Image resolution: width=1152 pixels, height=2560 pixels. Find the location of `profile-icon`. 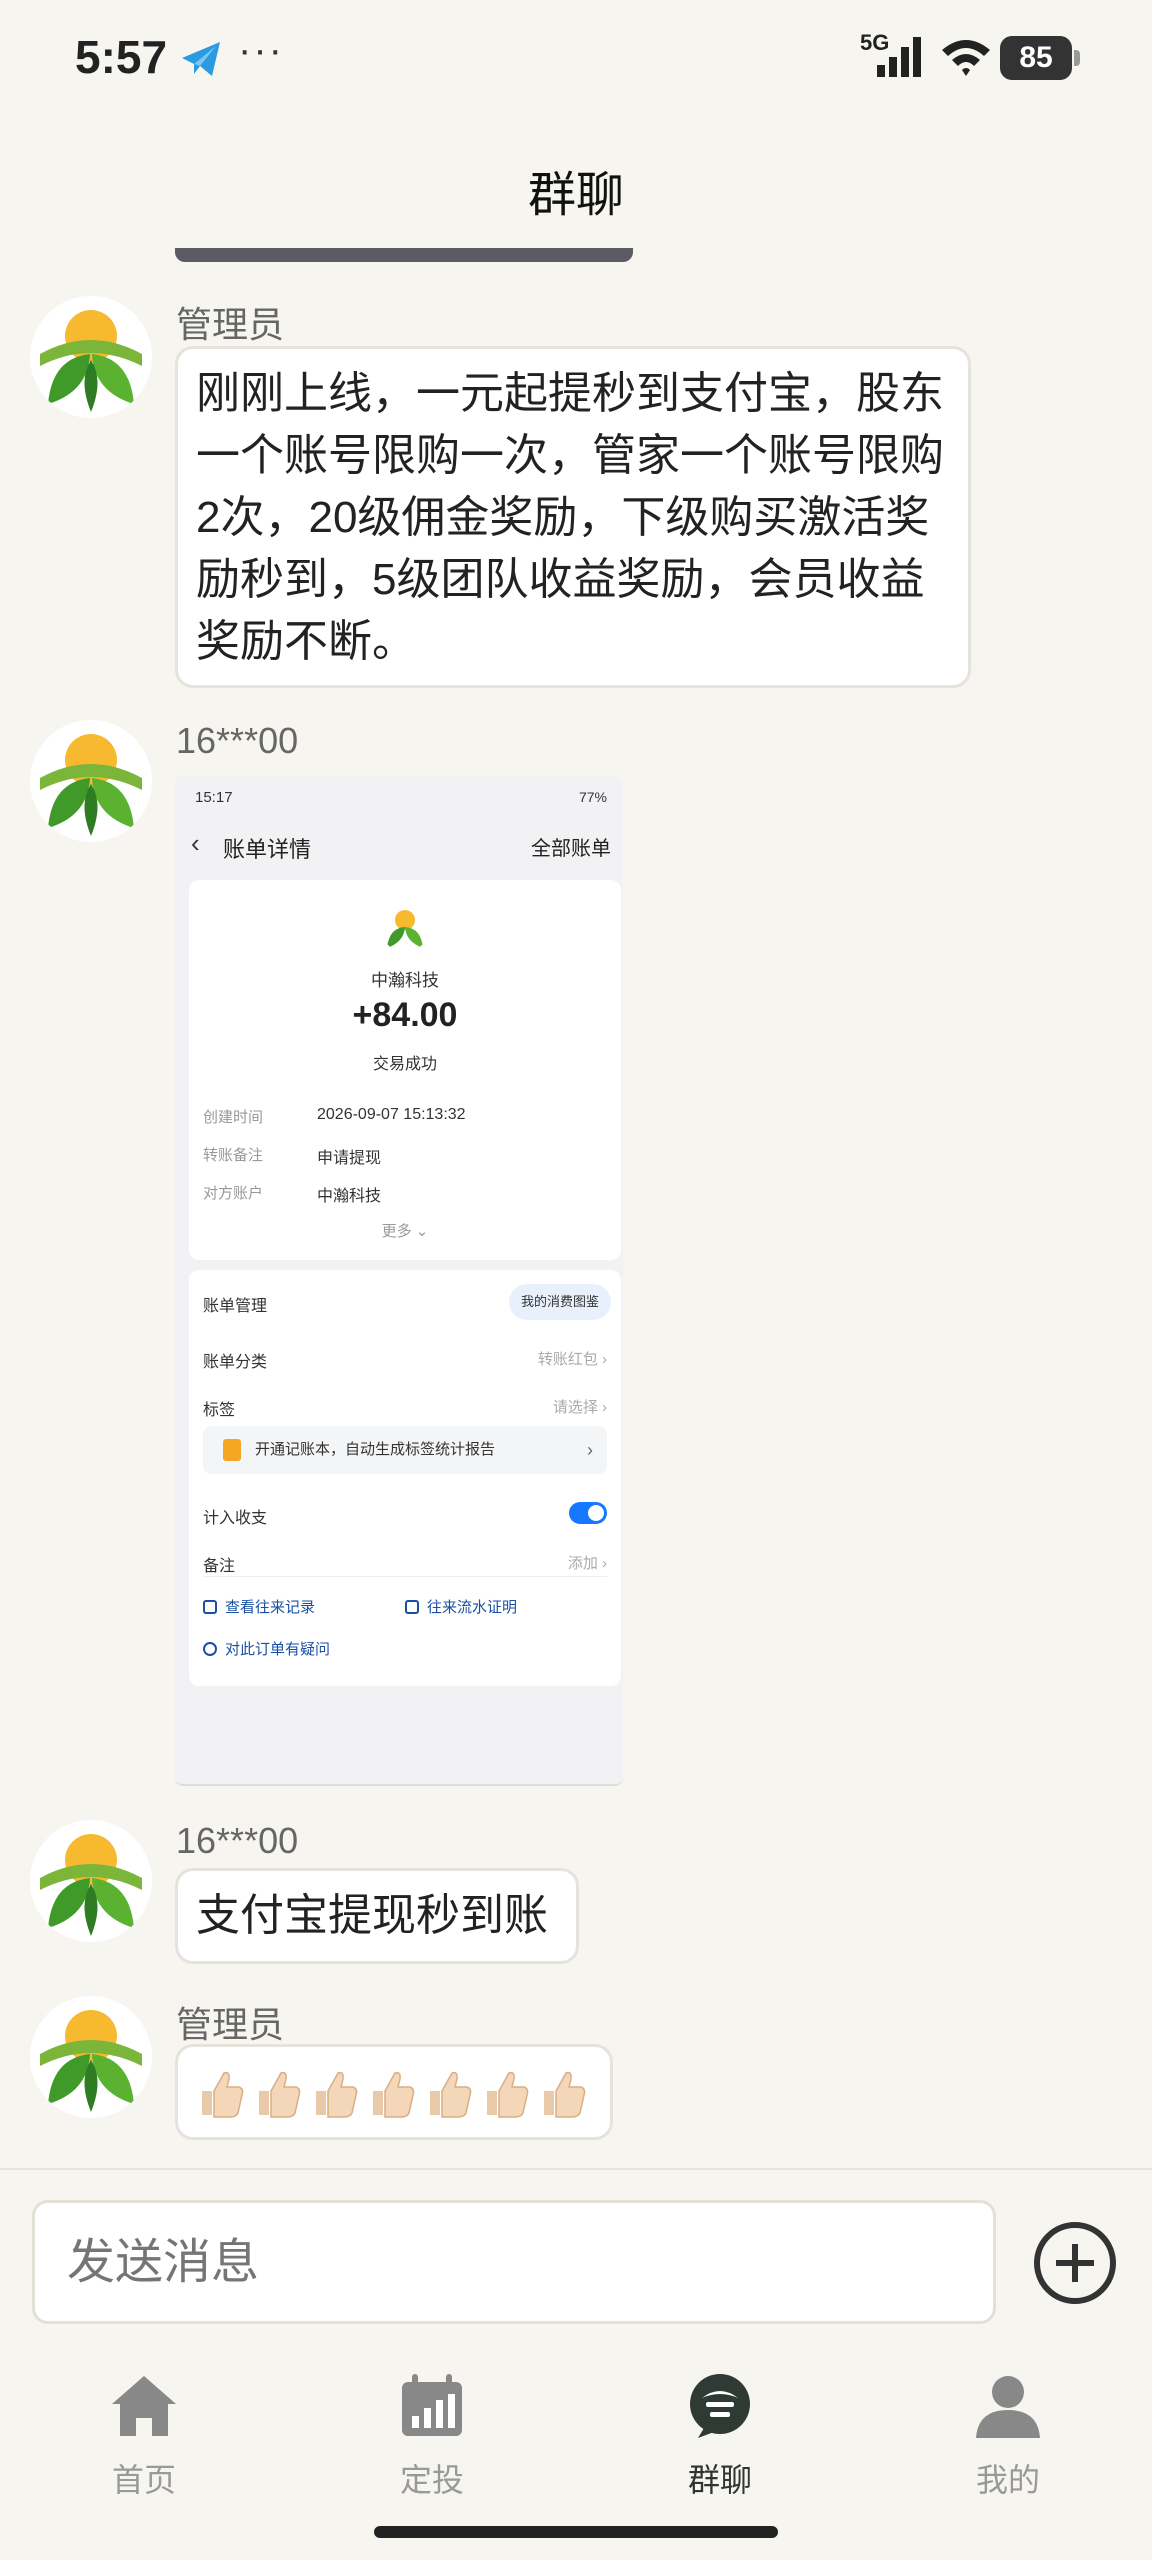

profile-icon is located at coordinates (1008, 2407).